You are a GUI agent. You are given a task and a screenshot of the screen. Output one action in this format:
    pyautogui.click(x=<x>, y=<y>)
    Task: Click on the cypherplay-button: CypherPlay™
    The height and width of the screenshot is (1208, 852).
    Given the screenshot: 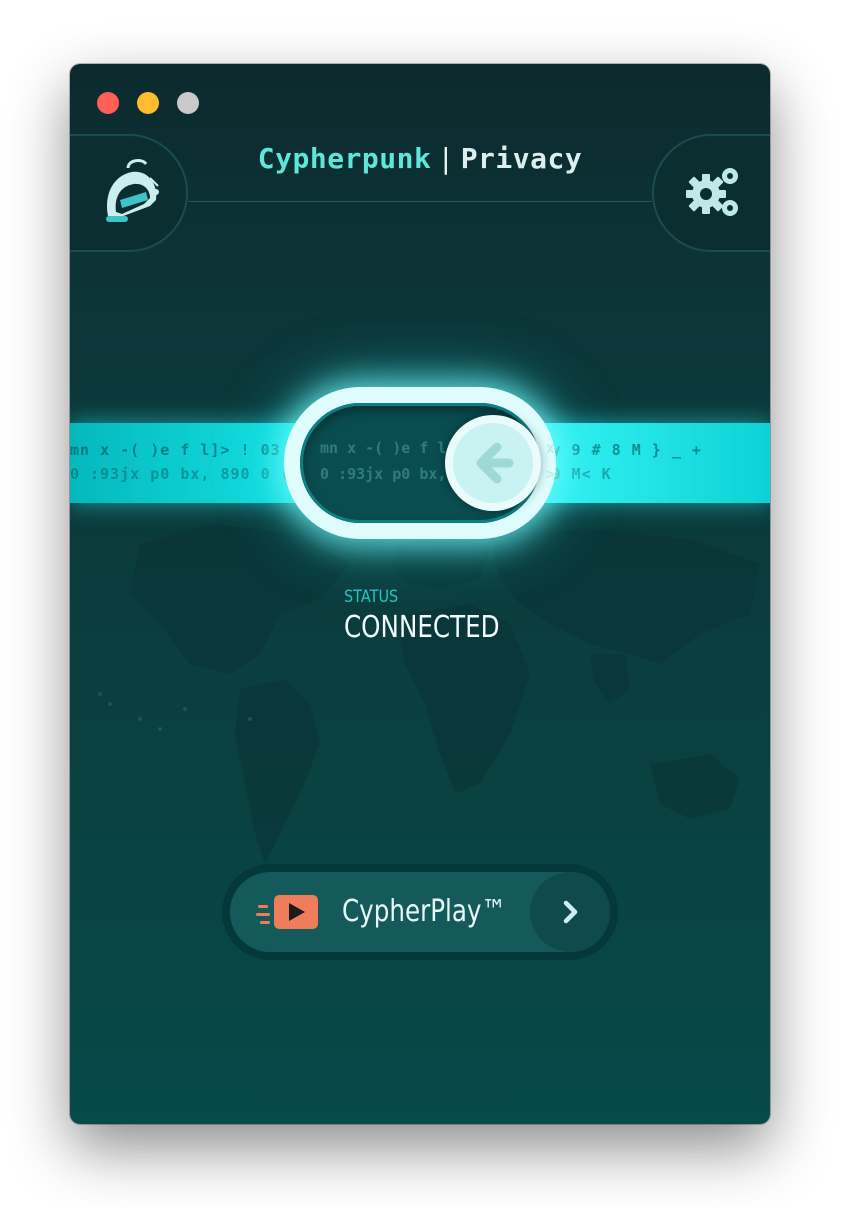 What is the action you would take?
    pyautogui.click(x=420, y=912)
    